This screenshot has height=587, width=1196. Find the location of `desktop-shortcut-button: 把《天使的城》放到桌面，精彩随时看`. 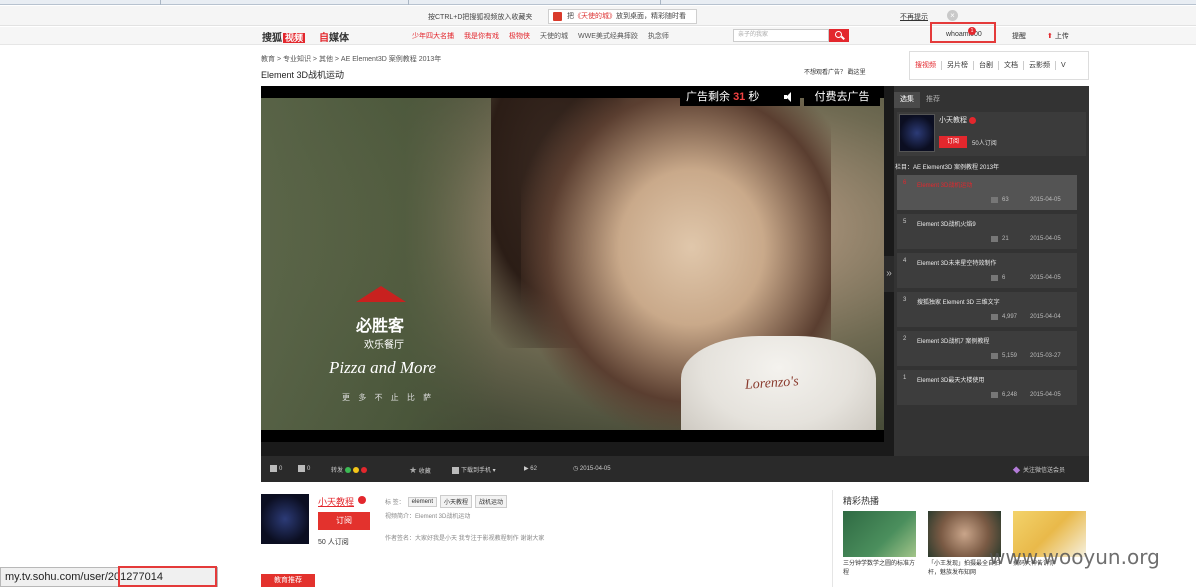

desktop-shortcut-button: 把《天使的城》放到桌面，精彩随时看 is located at coordinates (622, 16).